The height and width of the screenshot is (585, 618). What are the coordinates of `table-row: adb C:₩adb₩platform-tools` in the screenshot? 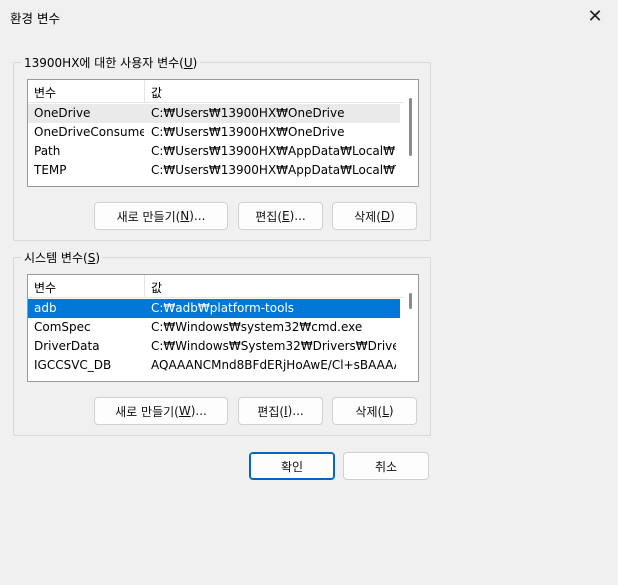 It's located at (214, 308).